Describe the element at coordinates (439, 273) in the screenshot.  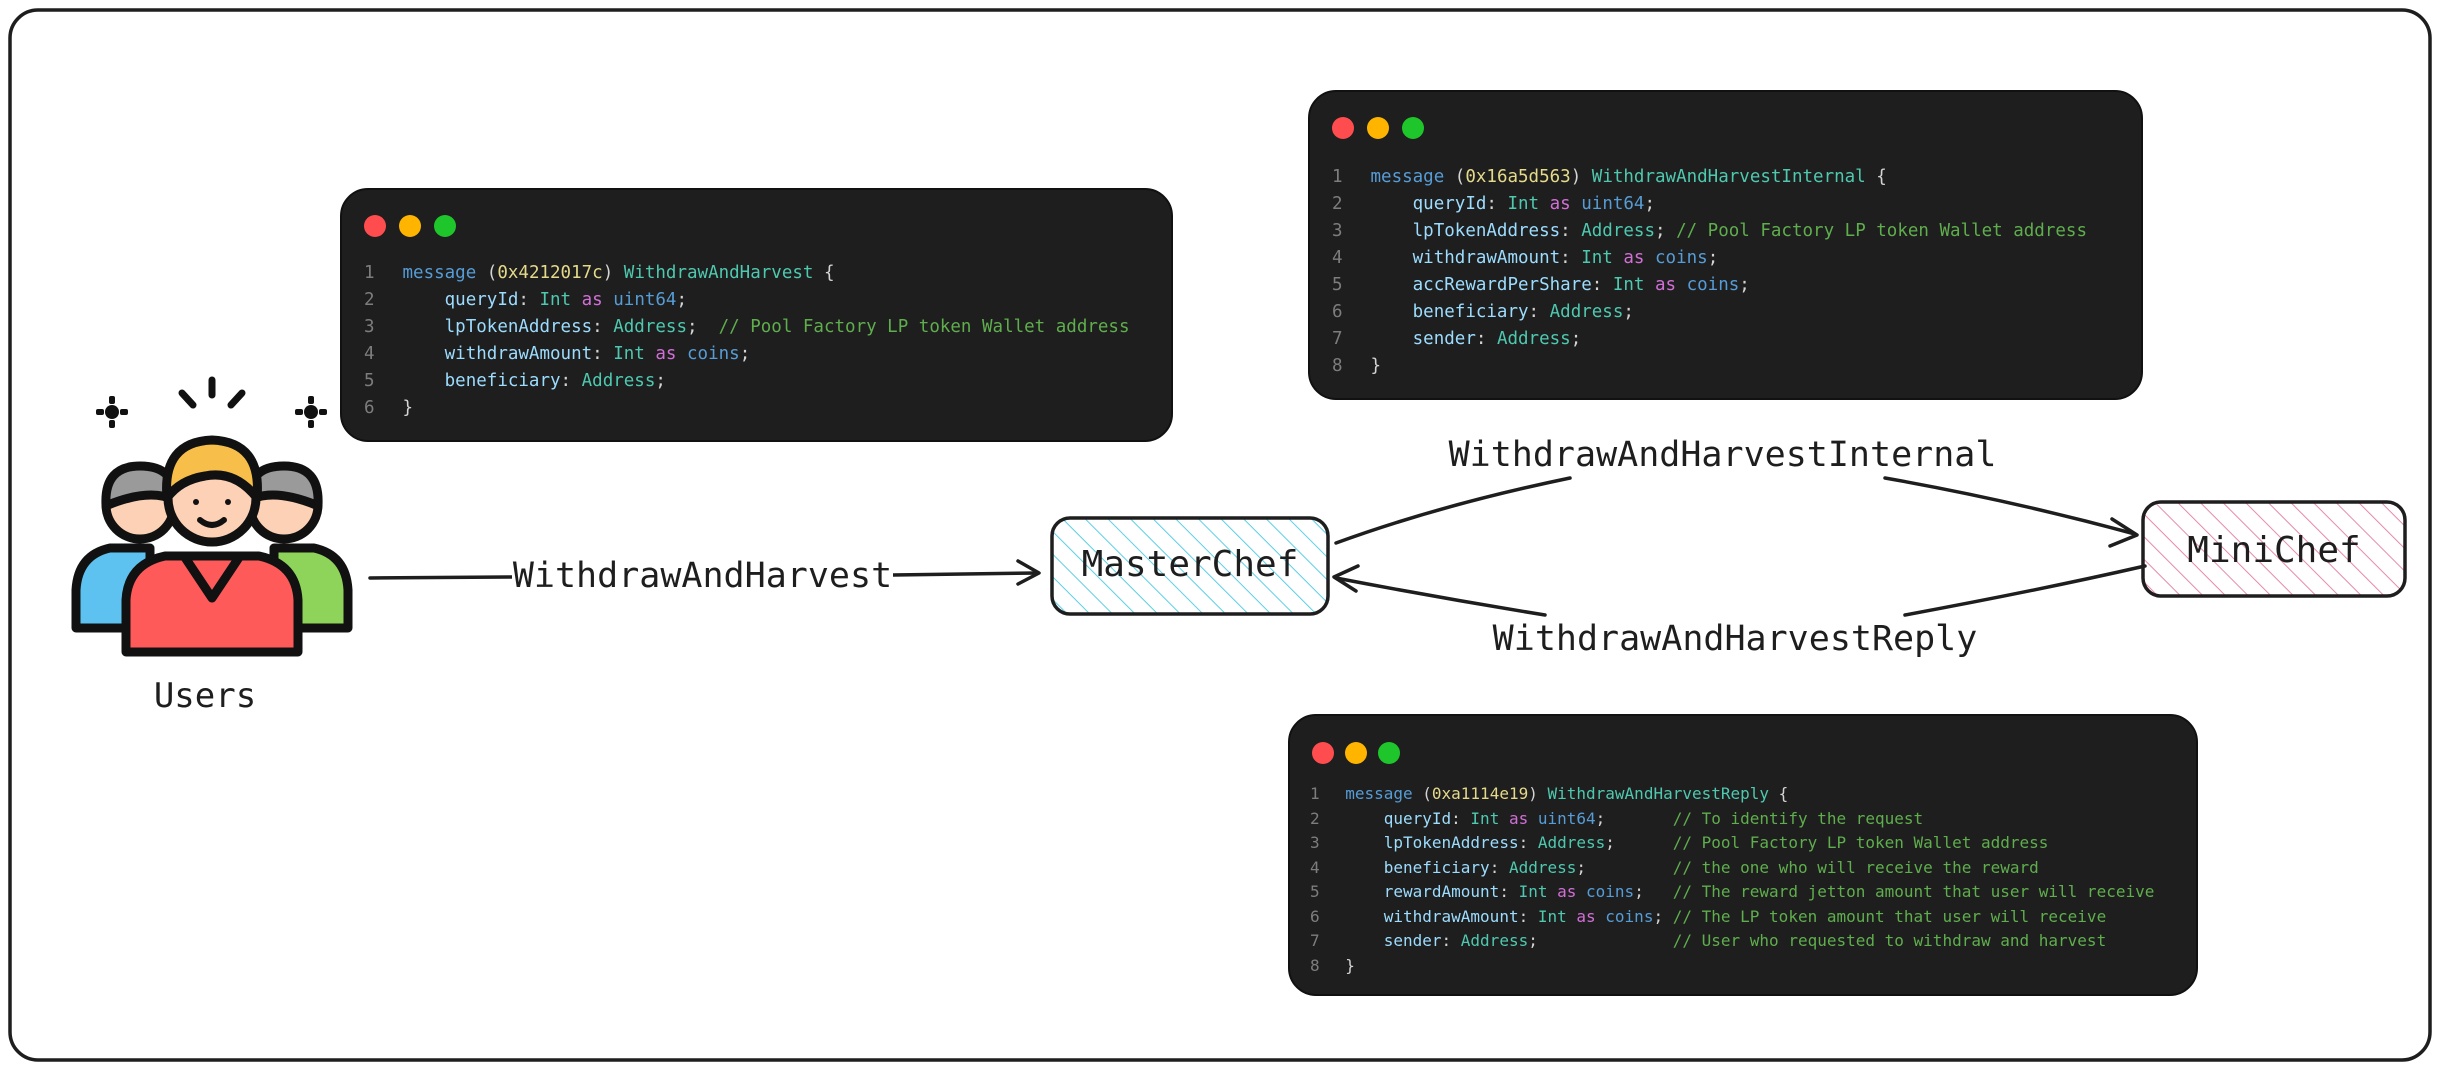
I see `code-token: message` at that location.